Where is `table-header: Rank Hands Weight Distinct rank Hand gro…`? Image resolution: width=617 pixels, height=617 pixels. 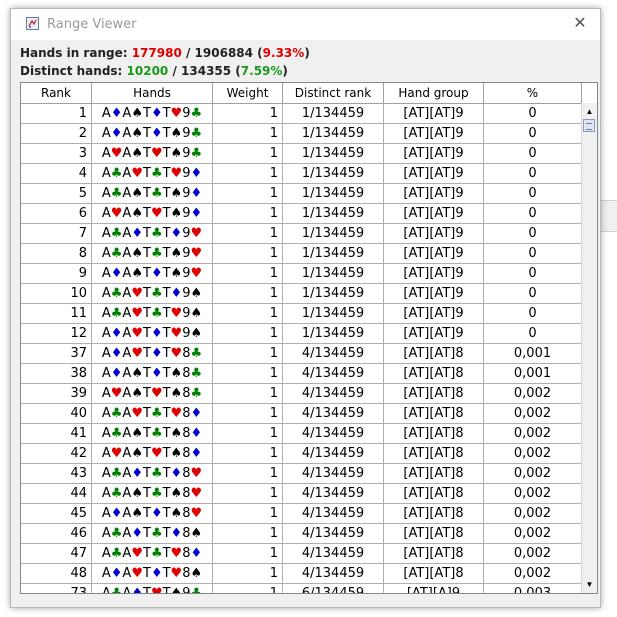
table-header: Rank Hands Weight Distinct rank Hand gro… is located at coordinates (301, 93).